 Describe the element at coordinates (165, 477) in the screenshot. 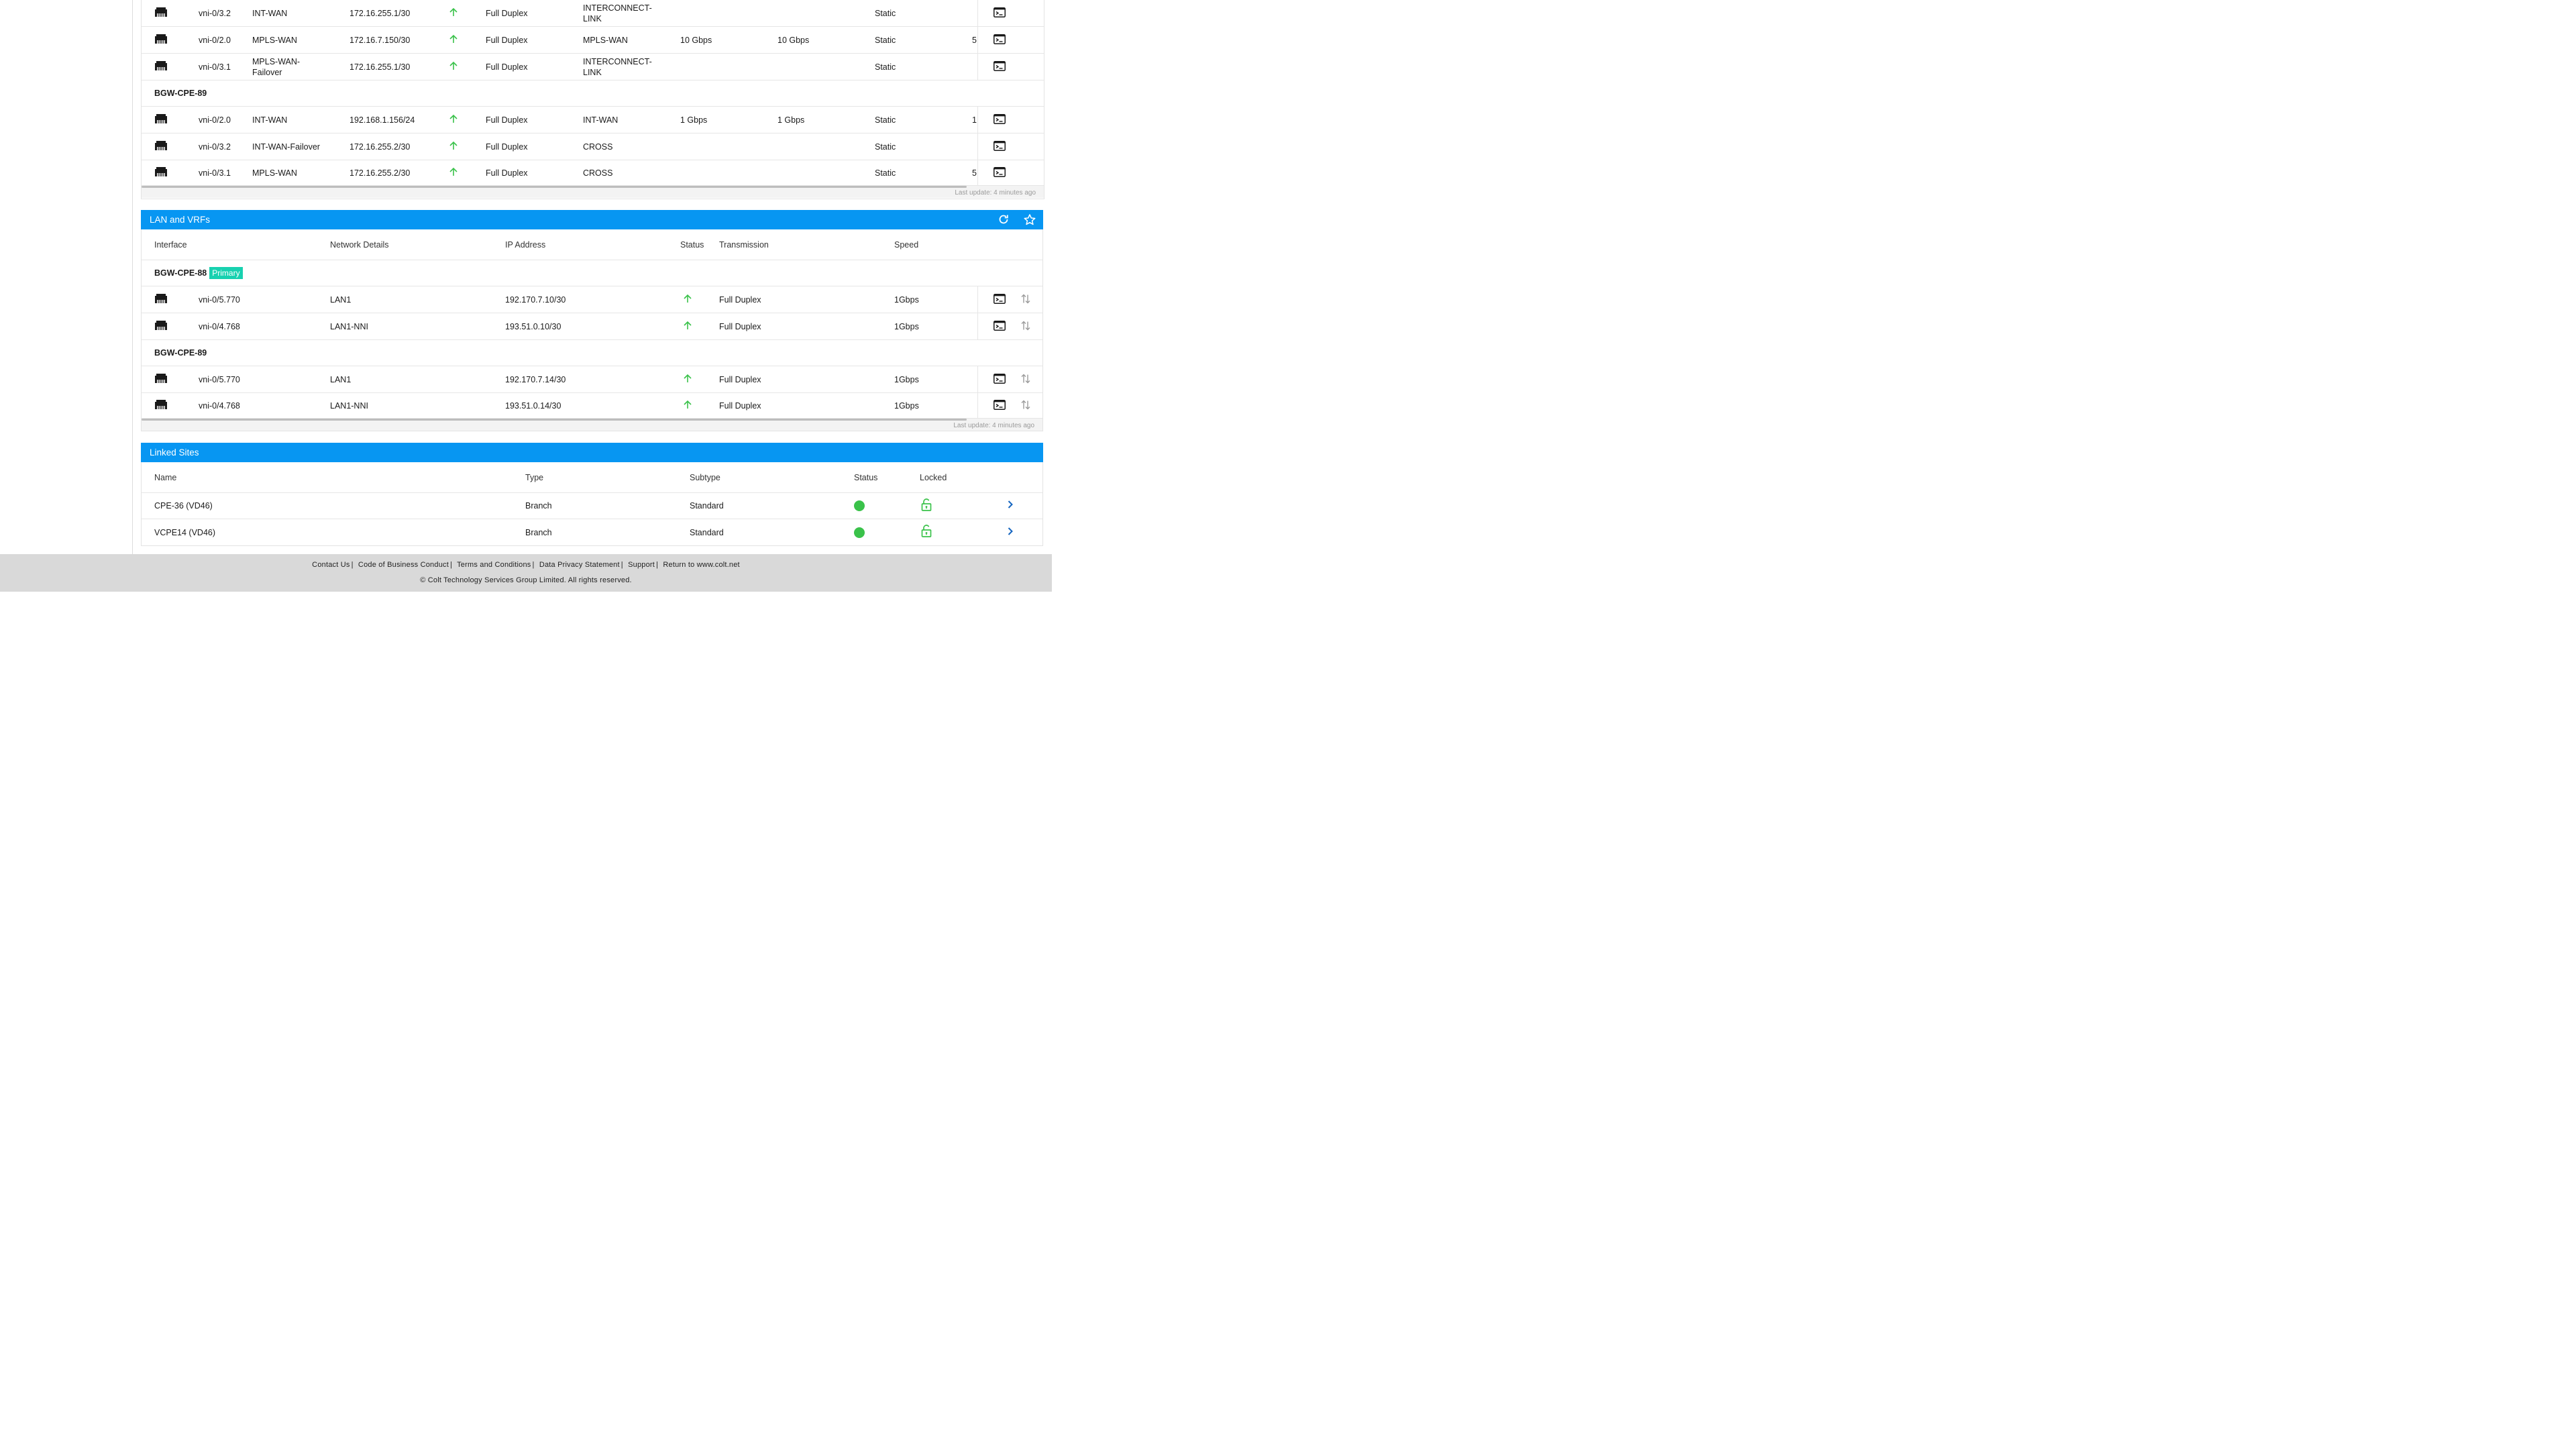

I see `column-header-name: Name` at that location.